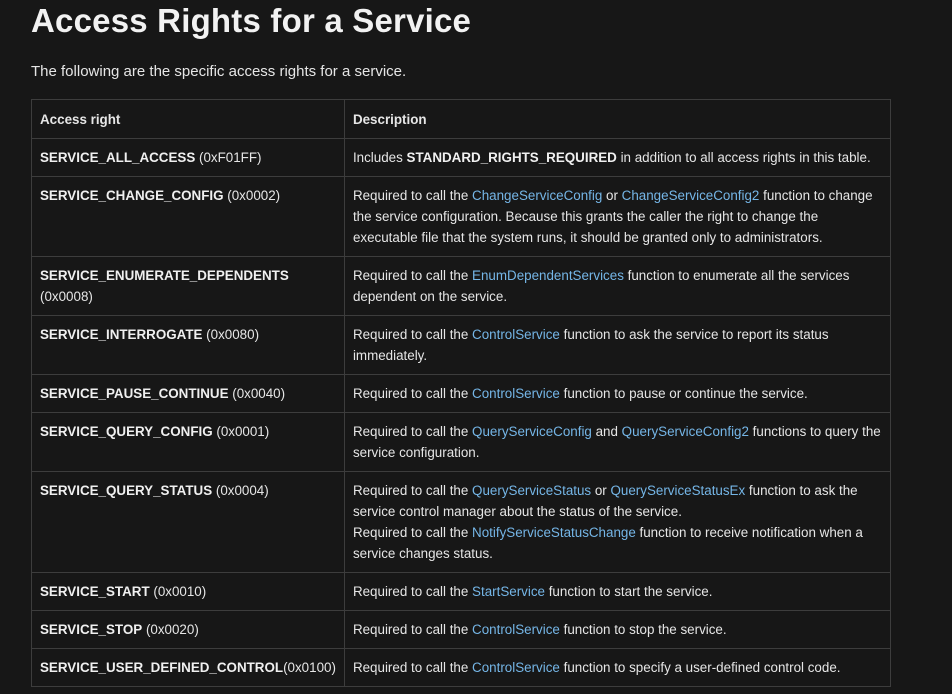  What do you see at coordinates (251, 20) in the screenshot?
I see `page-title: Access Rights for a Service` at bounding box center [251, 20].